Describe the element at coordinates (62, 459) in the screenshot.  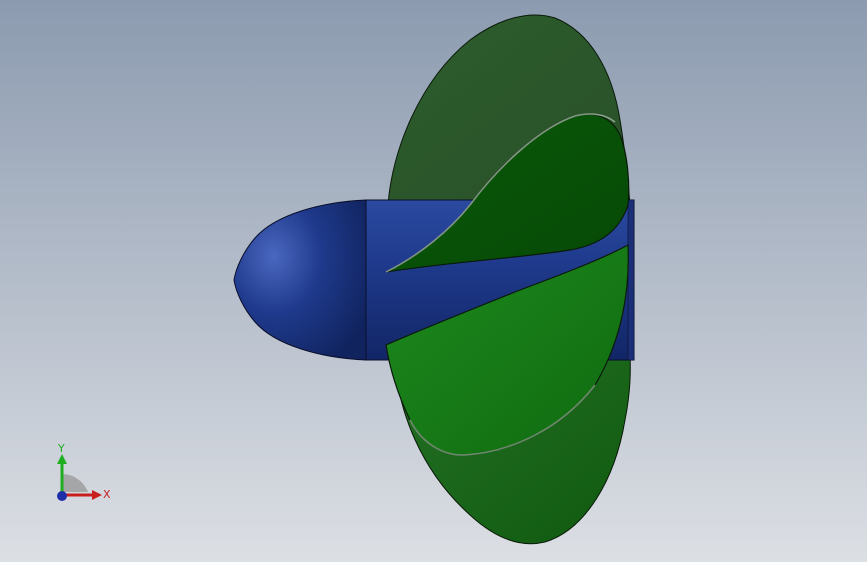
I see `triad-y-arrow` at that location.